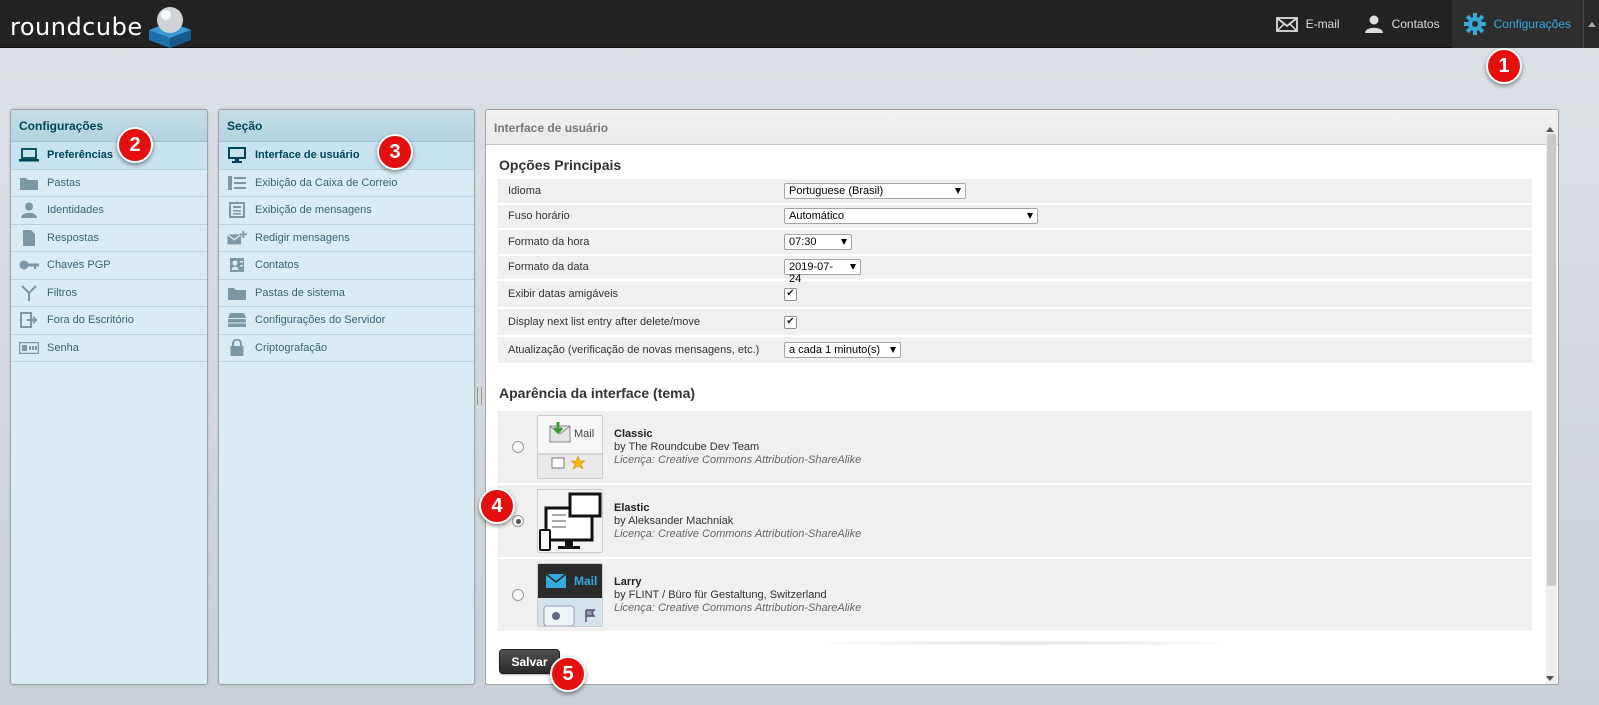  Describe the element at coordinates (518, 447) in the screenshot. I see `skin-radio-classic` at that location.